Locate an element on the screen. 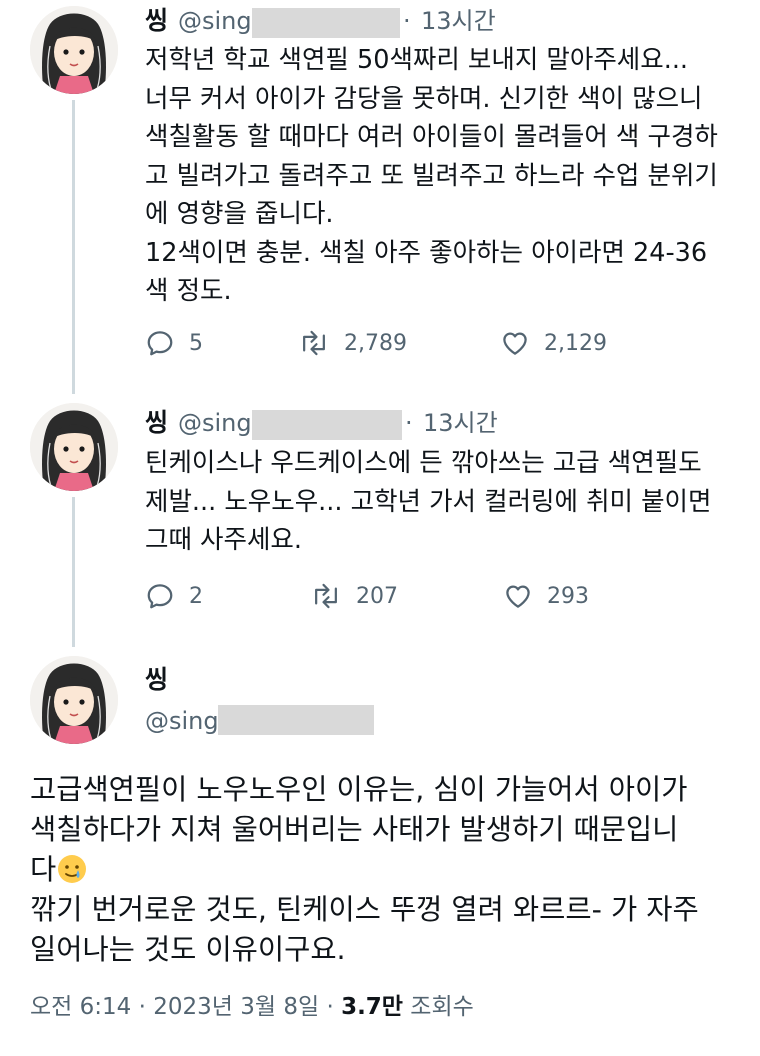  post-date: 2023년 3월 8일 is located at coordinates (236, 1007).